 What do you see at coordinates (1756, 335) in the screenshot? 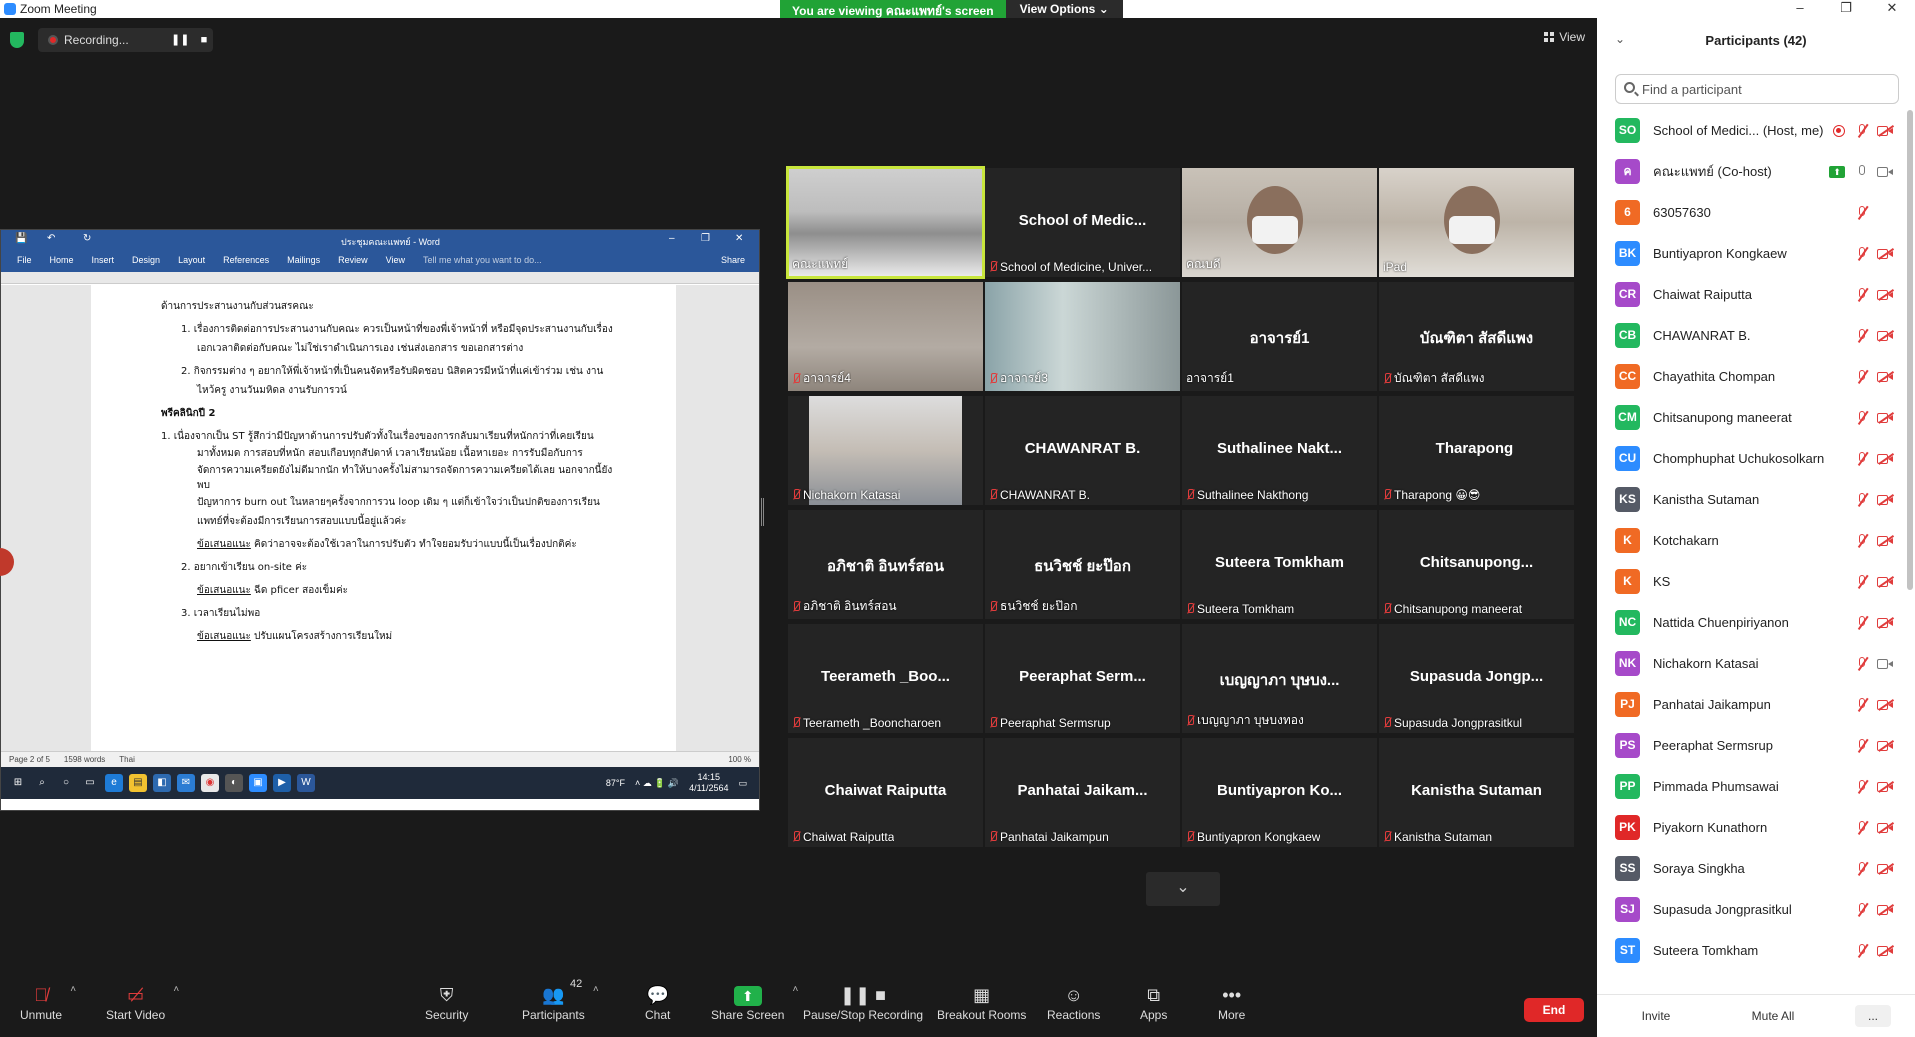
I see `participant-row: CB CHAWANRAT B.` at bounding box center [1756, 335].